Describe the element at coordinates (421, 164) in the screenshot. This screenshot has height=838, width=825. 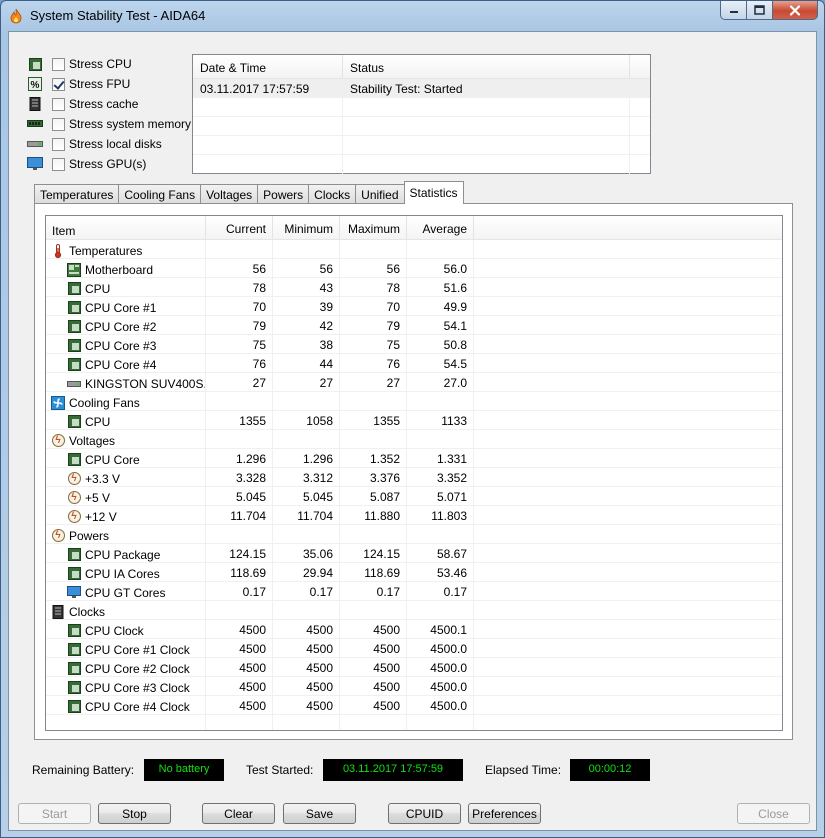
I see `log-row-empty` at that location.